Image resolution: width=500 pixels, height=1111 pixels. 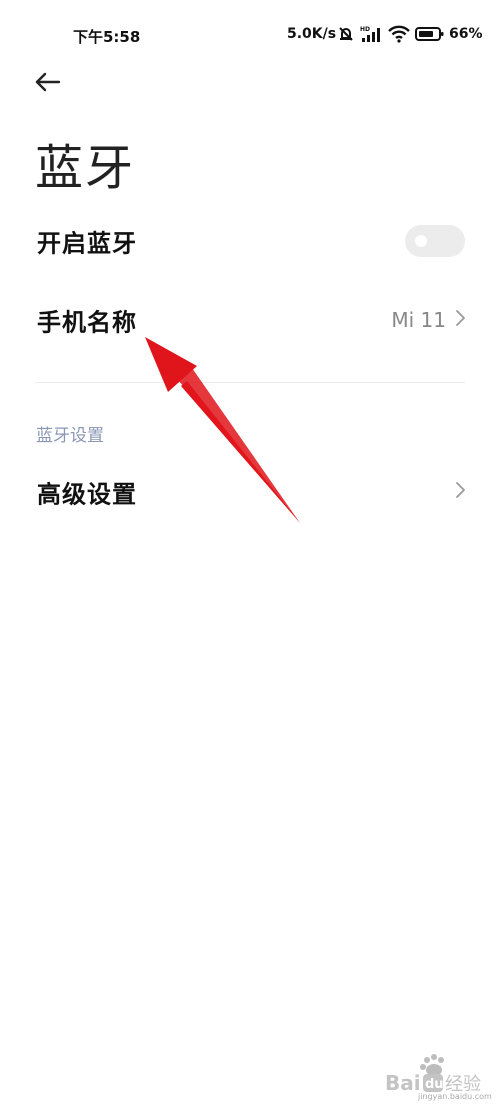 I want to click on mute-bell-icon, so click(x=346, y=36).